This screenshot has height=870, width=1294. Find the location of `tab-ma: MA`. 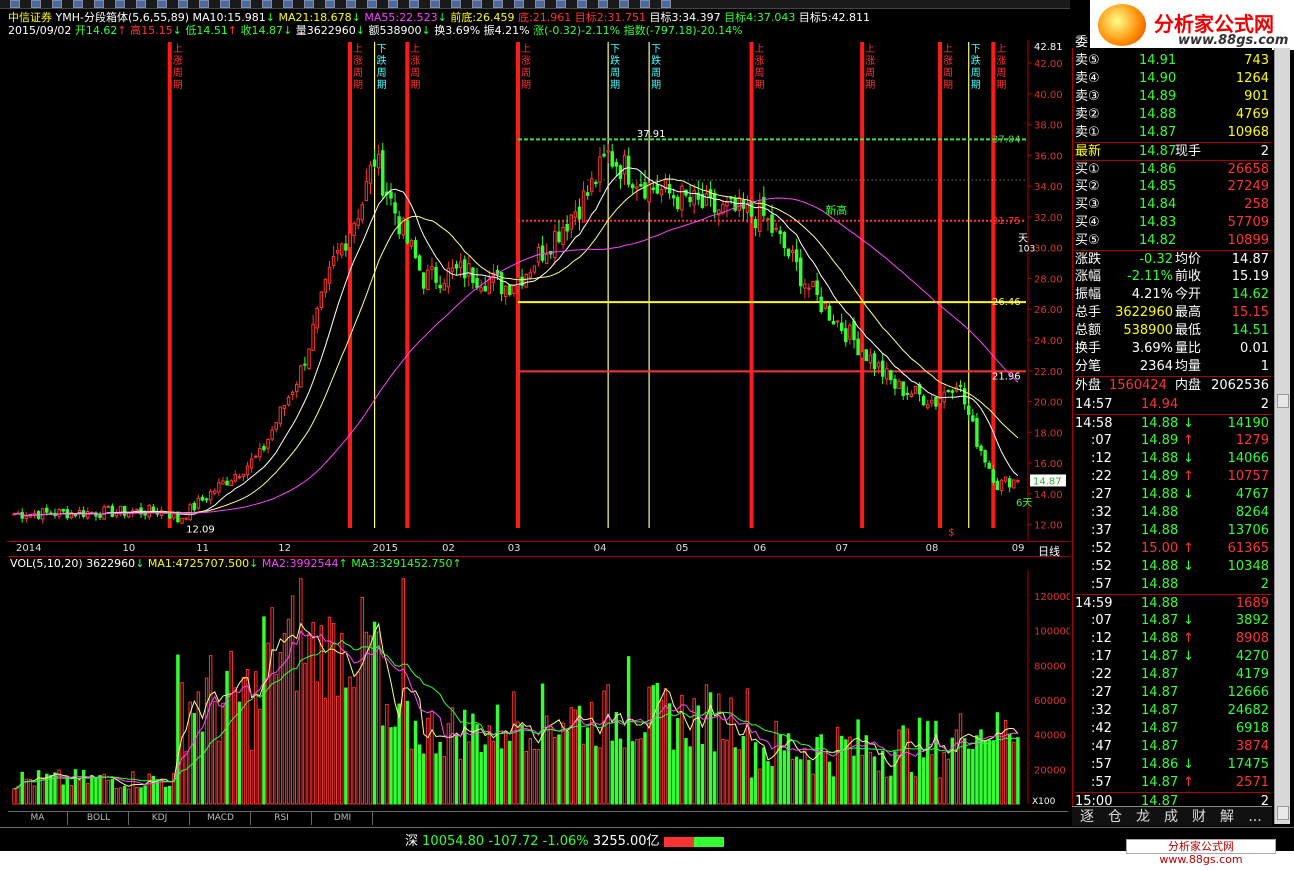

tab-ma: MA is located at coordinates (38, 818).